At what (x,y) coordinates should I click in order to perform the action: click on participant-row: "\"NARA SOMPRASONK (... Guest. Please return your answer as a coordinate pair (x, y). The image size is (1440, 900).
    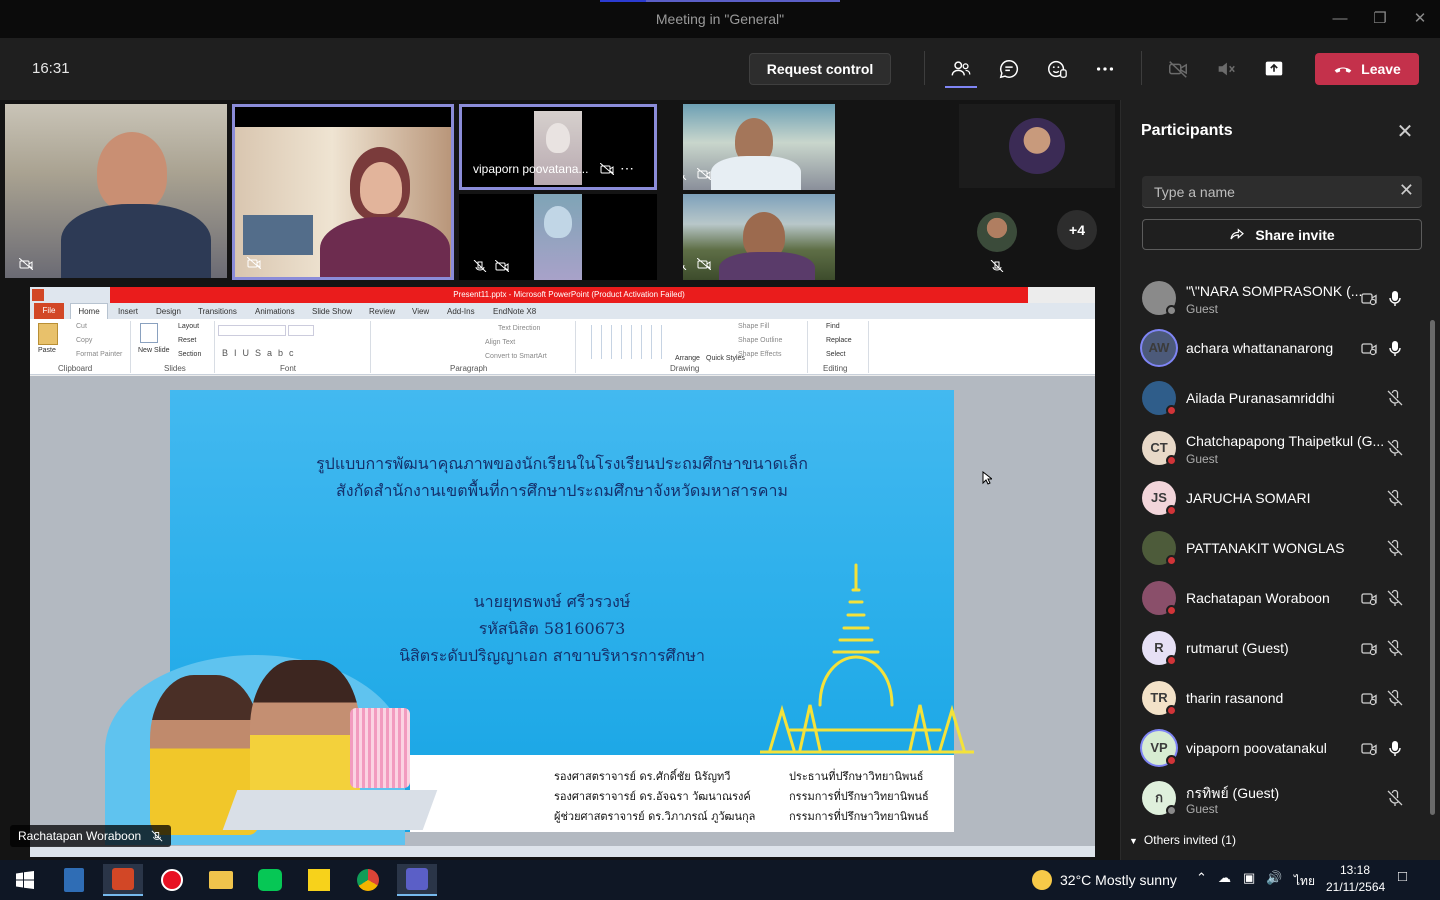
    Looking at the image, I should click on (1277, 298).